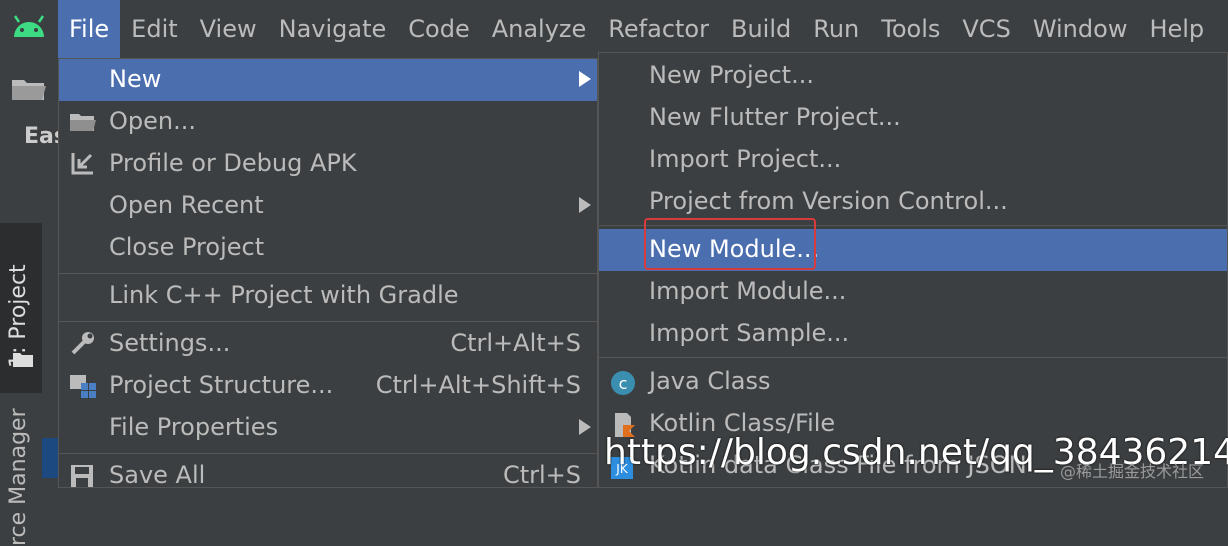  What do you see at coordinates (333, 29) in the screenshot?
I see `menu-navigate: Navigate` at bounding box center [333, 29].